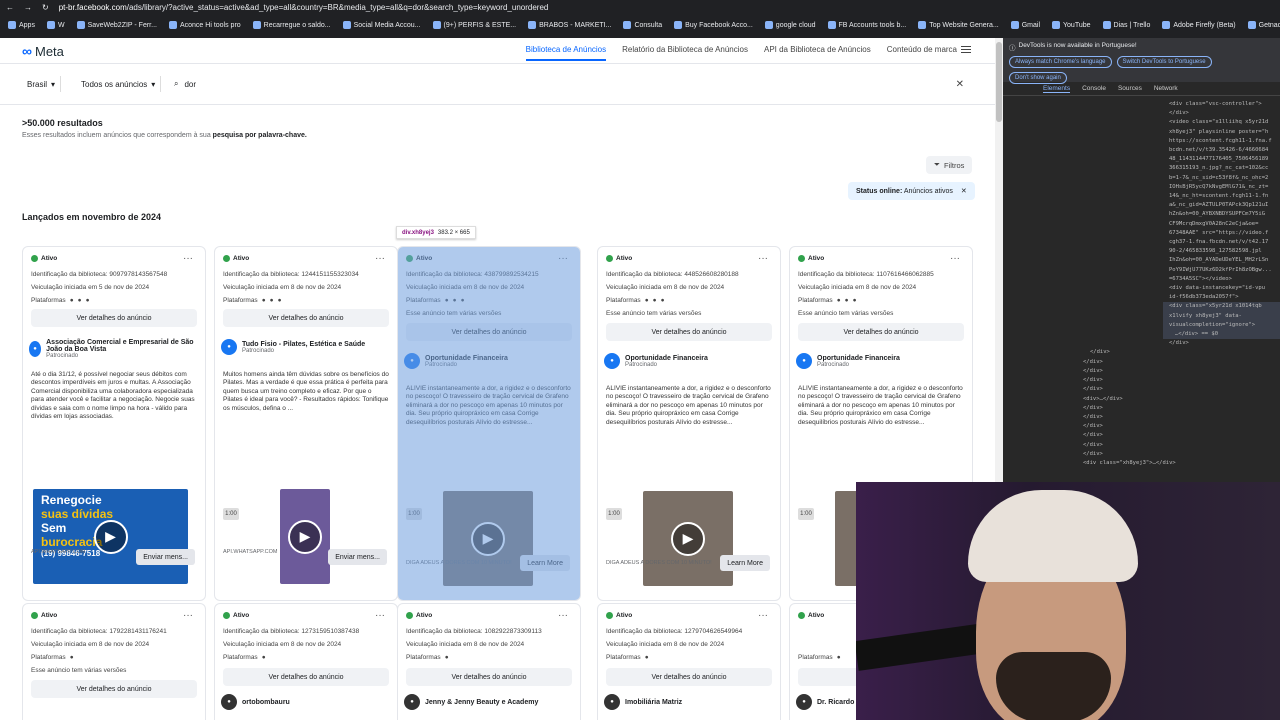 This screenshot has height=720, width=1280. Describe the element at coordinates (10, 7) in the screenshot. I see `back-icon: ←` at that location.